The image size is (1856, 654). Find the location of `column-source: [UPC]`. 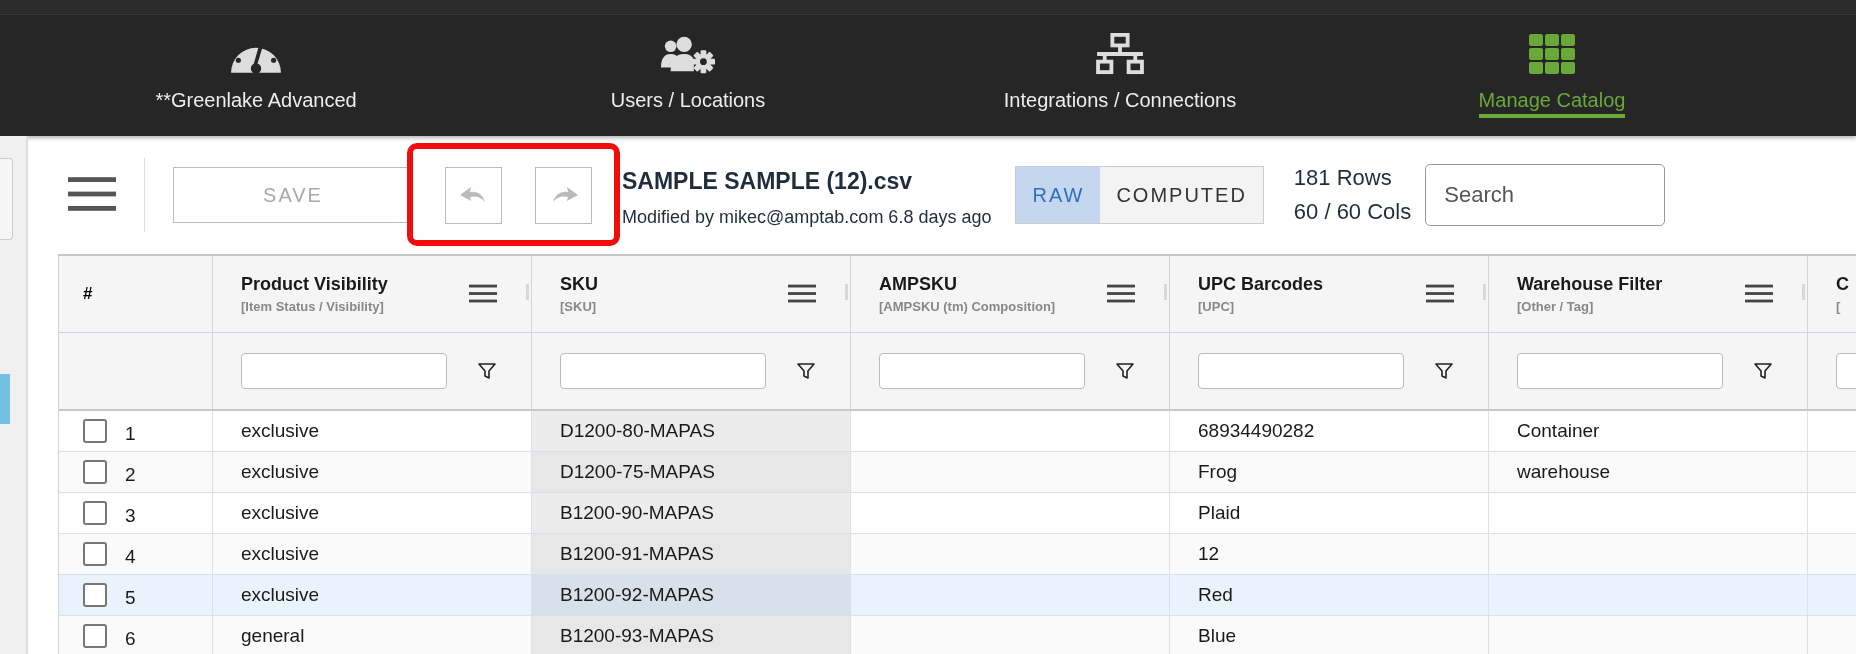

column-source: [UPC] is located at coordinates (1217, 306).